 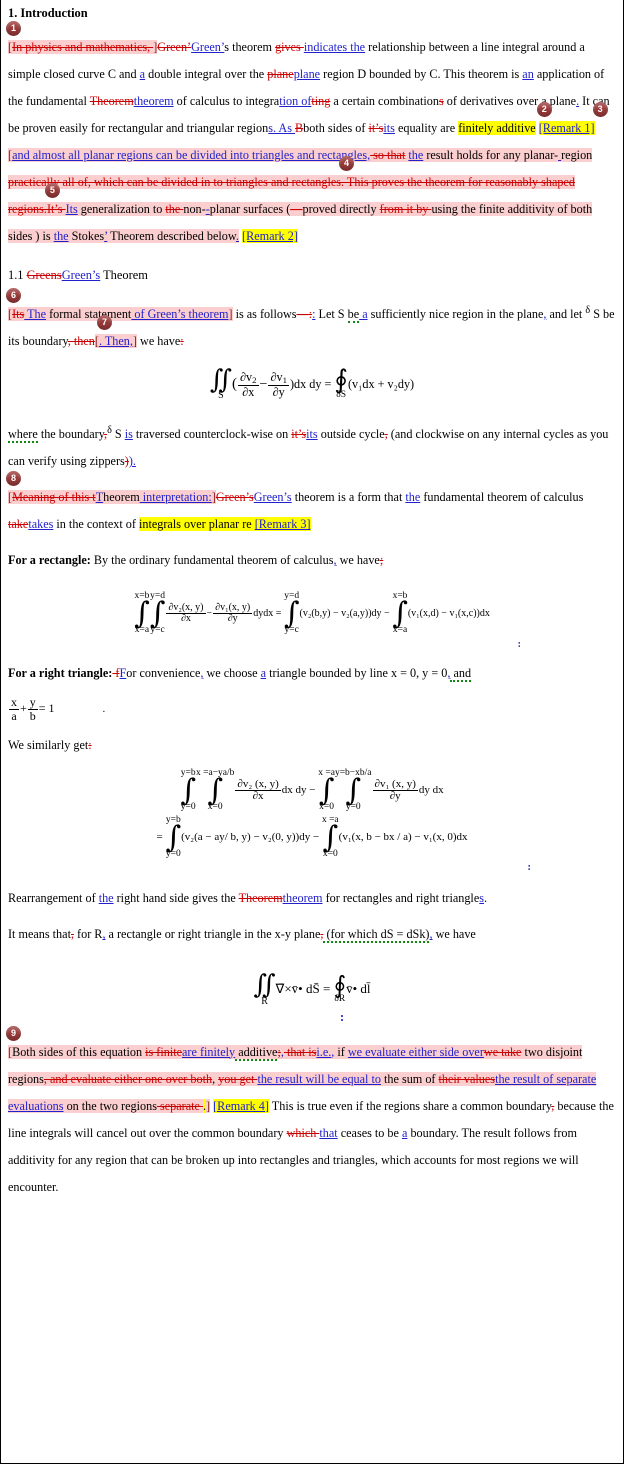 What do you see at coordinates (566, 314) in the screenshot?
I see `body-text: and let` at bounding box center [566, 314].